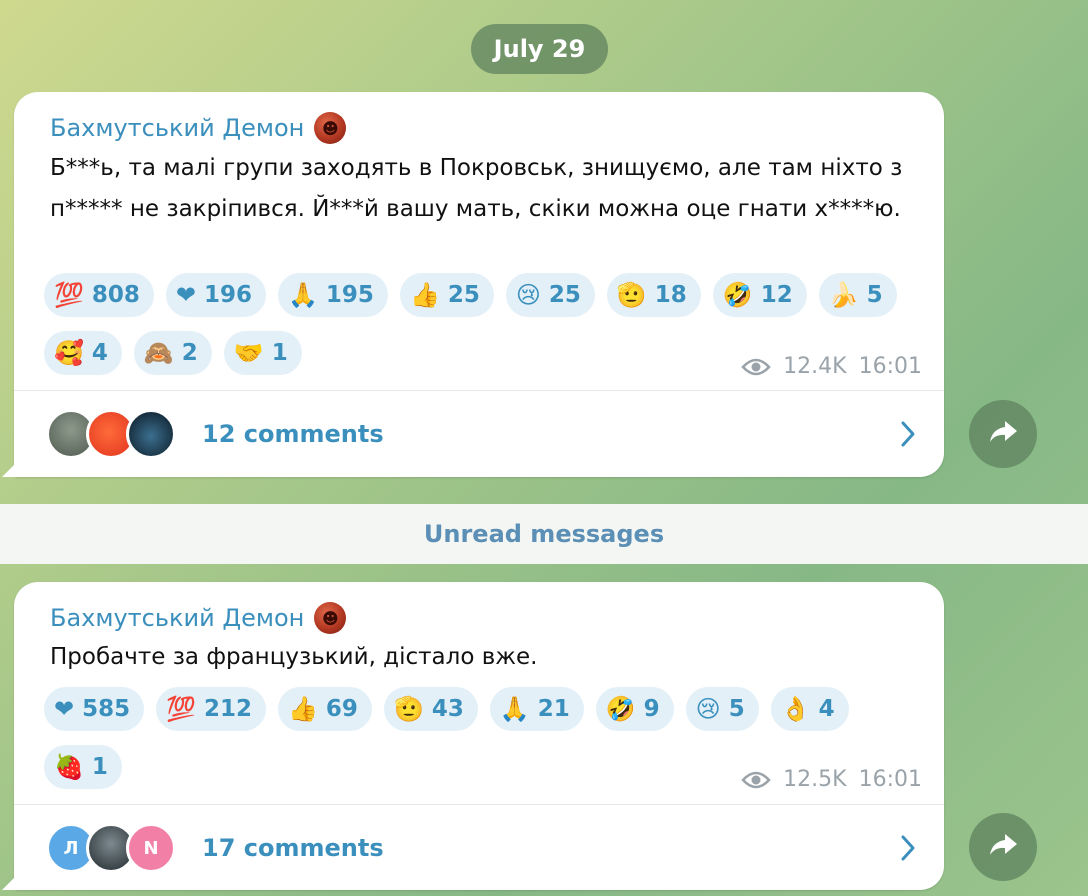  Describe the element at coordinates (722, 709) in the screenshot. I see `reaction-chip: 😢5` at that location.